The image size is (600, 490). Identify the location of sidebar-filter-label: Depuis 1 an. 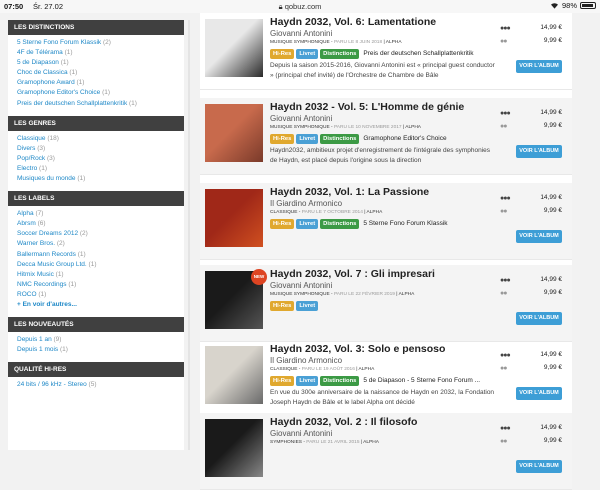
(34, 340).